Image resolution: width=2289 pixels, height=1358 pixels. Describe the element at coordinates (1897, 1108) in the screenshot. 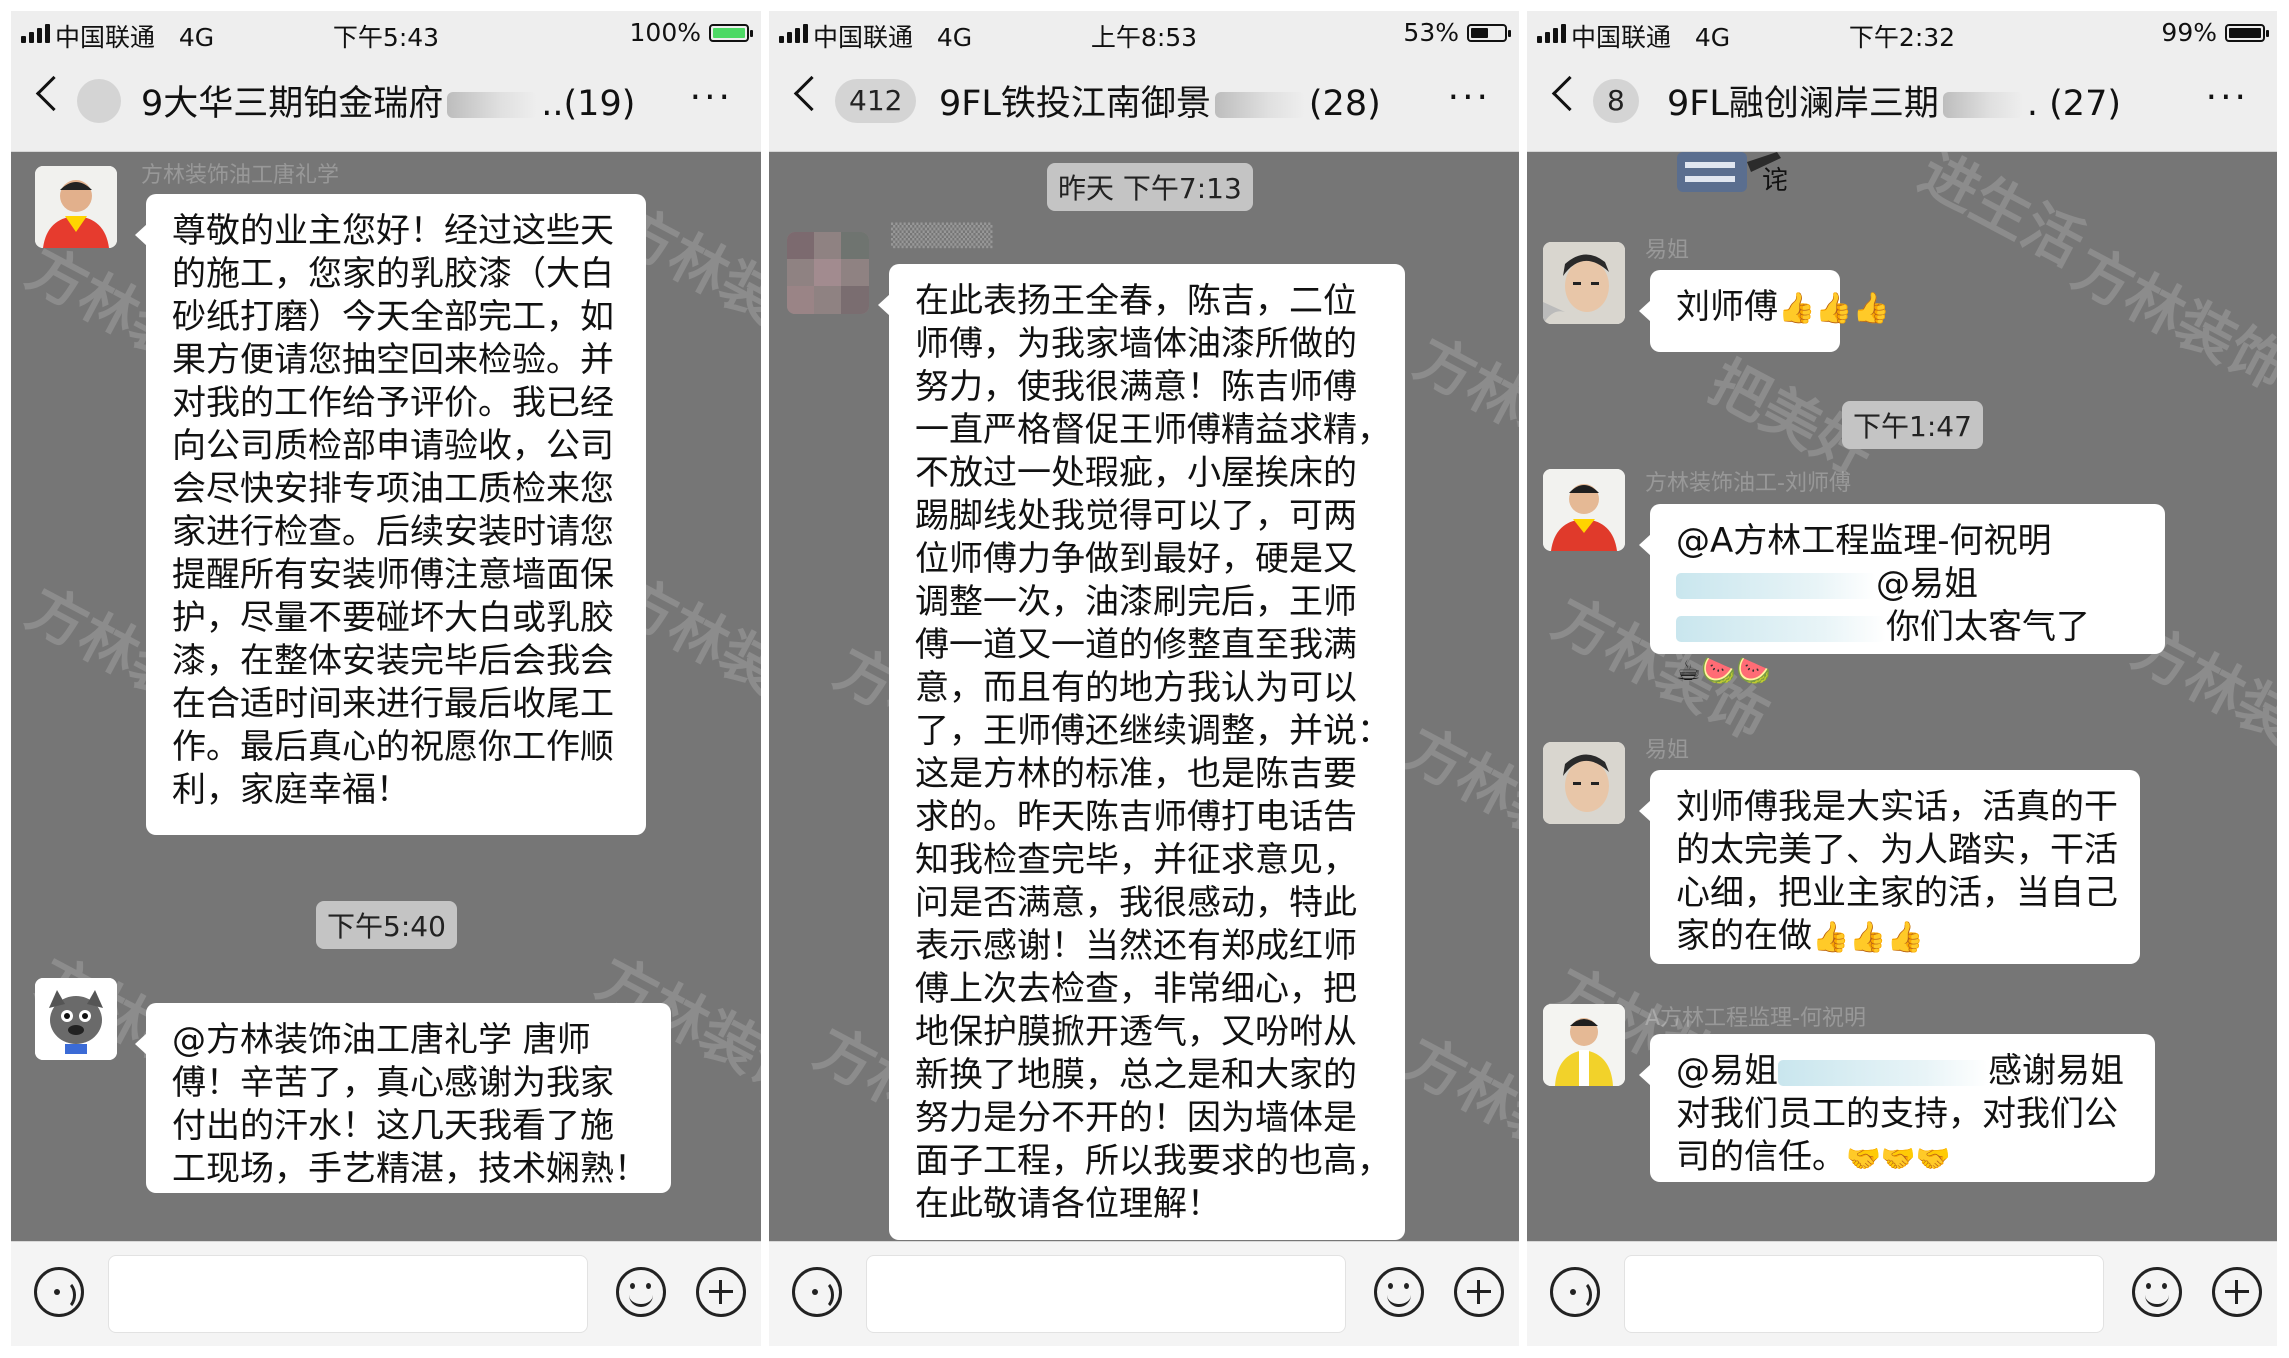

I see `message-bubble: @易姐 感谢易姐 对我们员工的支持，对我们公 司的信任。🤝🤝🤝` at that location.